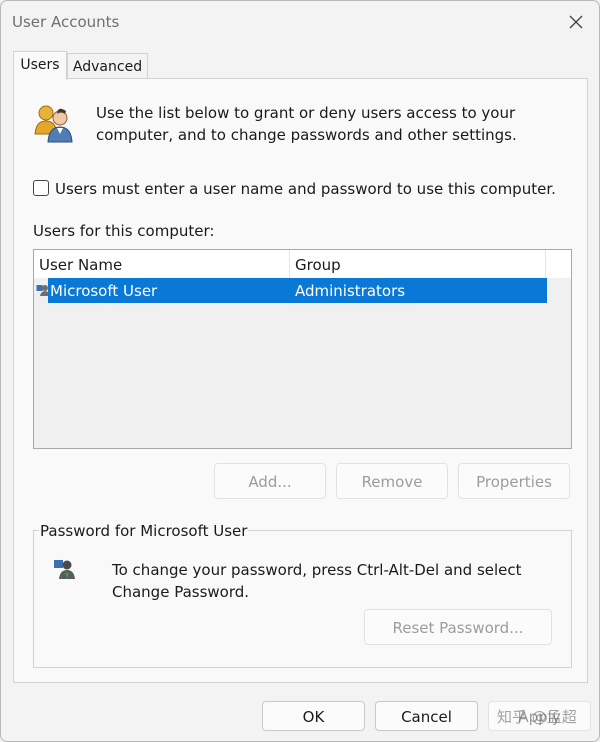 The width and height of the screenshot is (600, 742). I want to click on tab-users: Users, so click(40, 65).